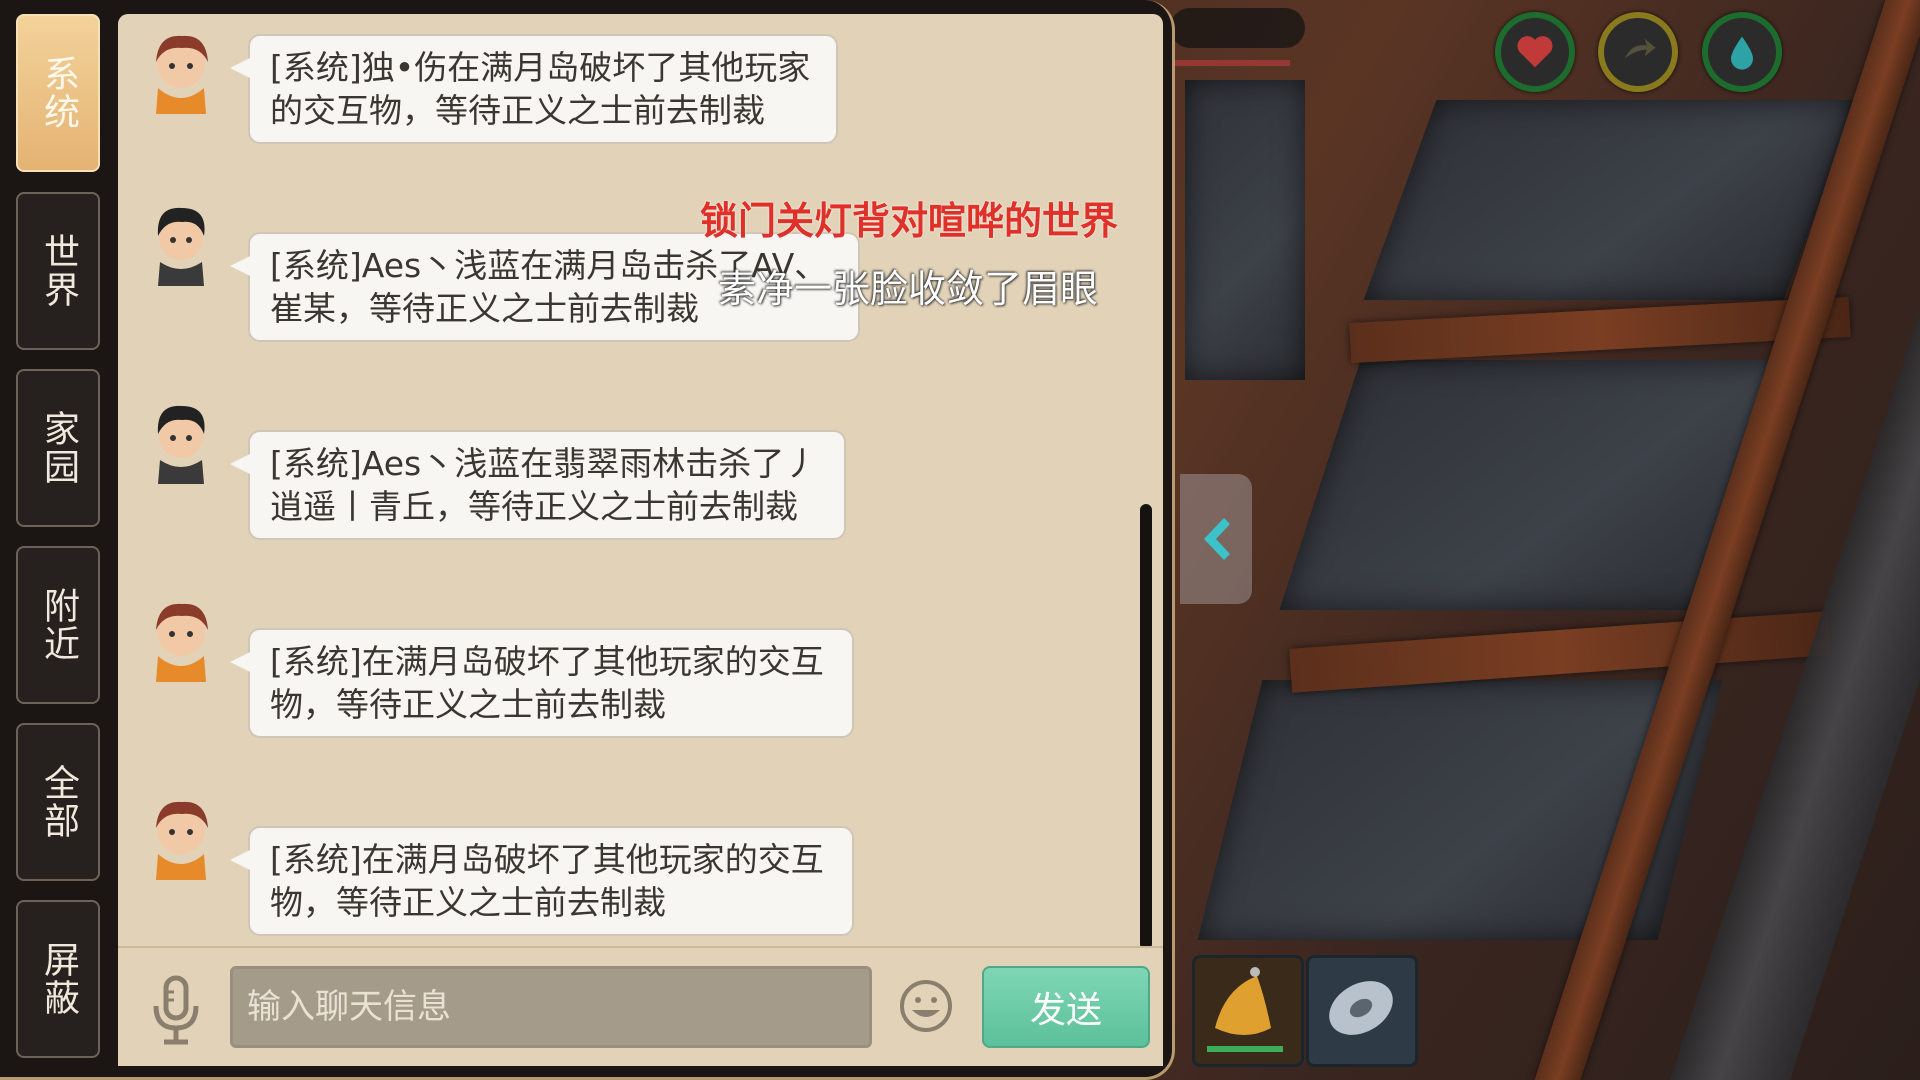  Describe the element at coordinates (534, 506) in the screenshot. I see `message-text: 逍遥丨青丘，等待正义之士前去制裁` at that location.